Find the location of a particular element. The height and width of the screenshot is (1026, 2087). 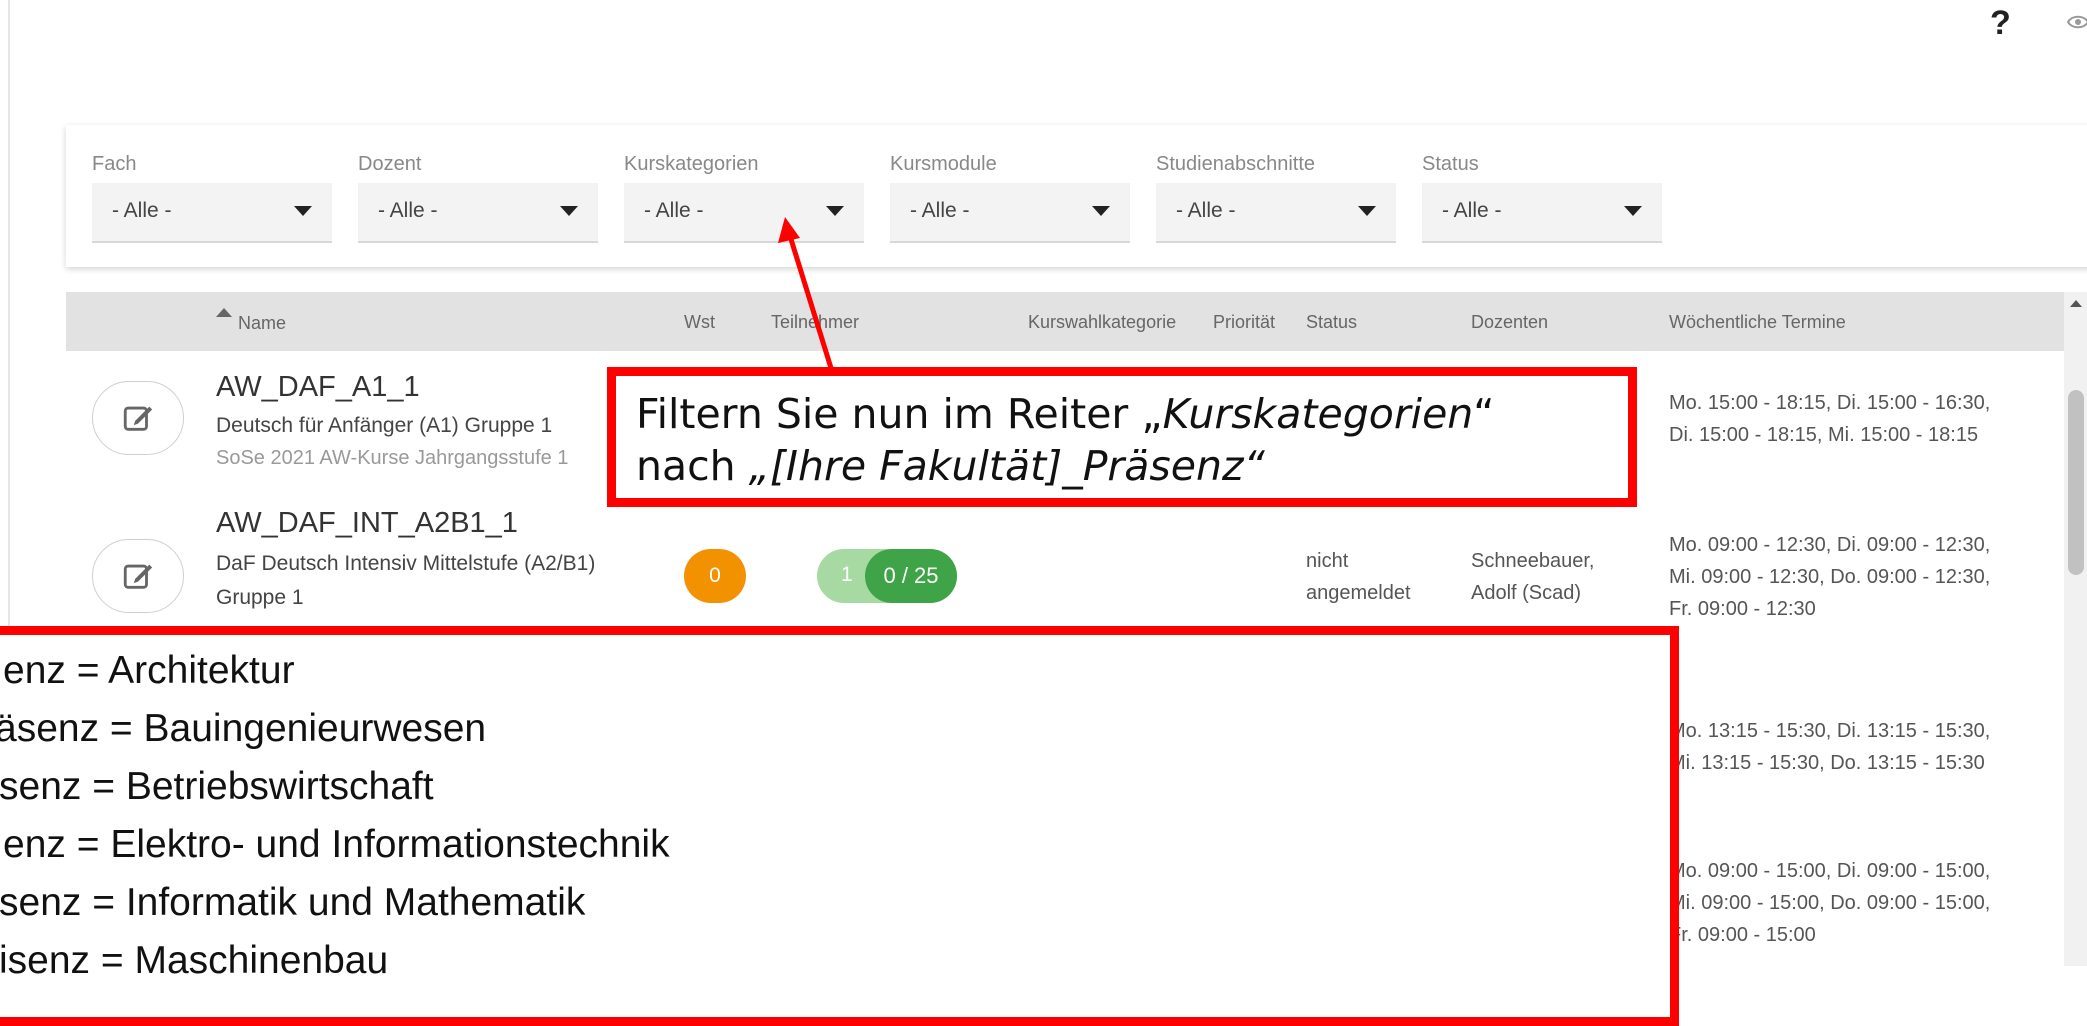

filter-fach: Fach - Alle - is located at coordinates (212, 198).